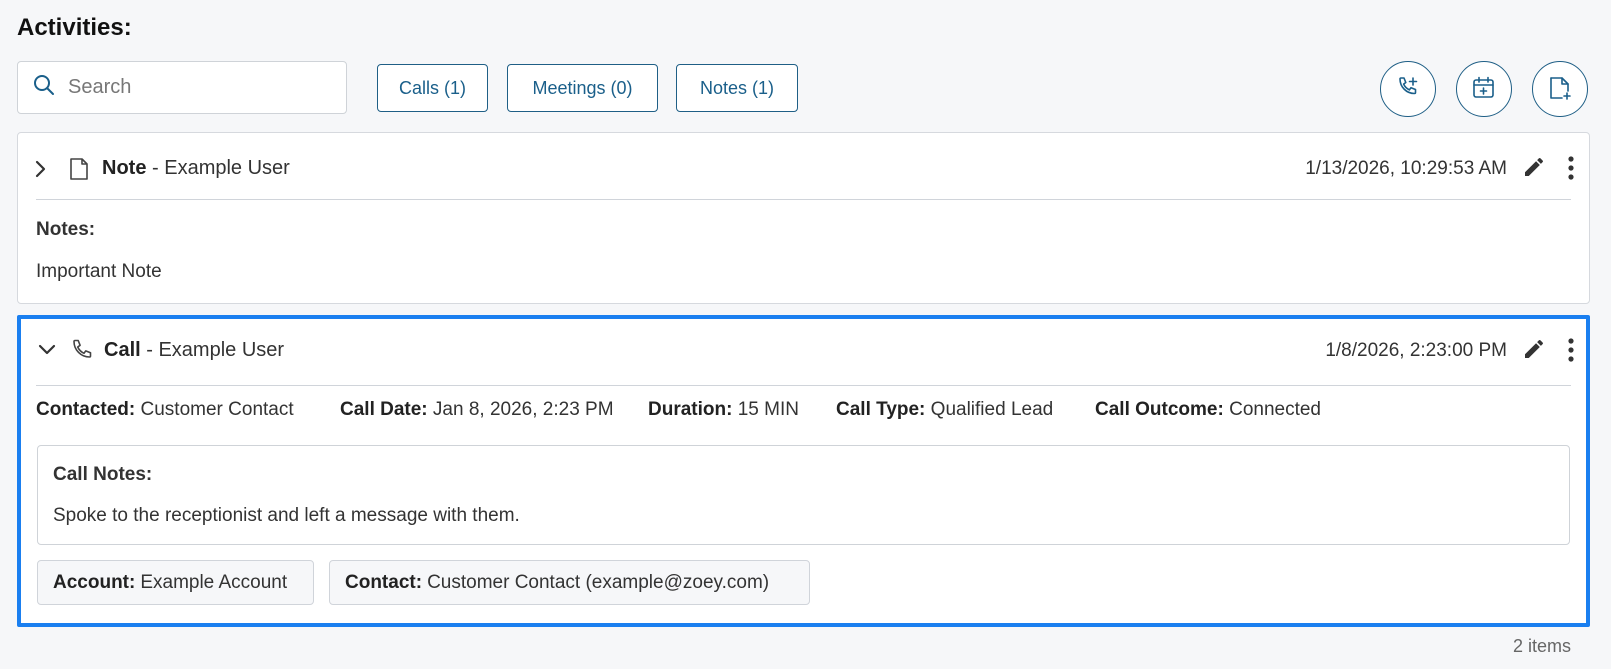 Image resolution: width=1611 pixels, height=669 pixels. I want to click on add-call-icon, so click(1408, 89).